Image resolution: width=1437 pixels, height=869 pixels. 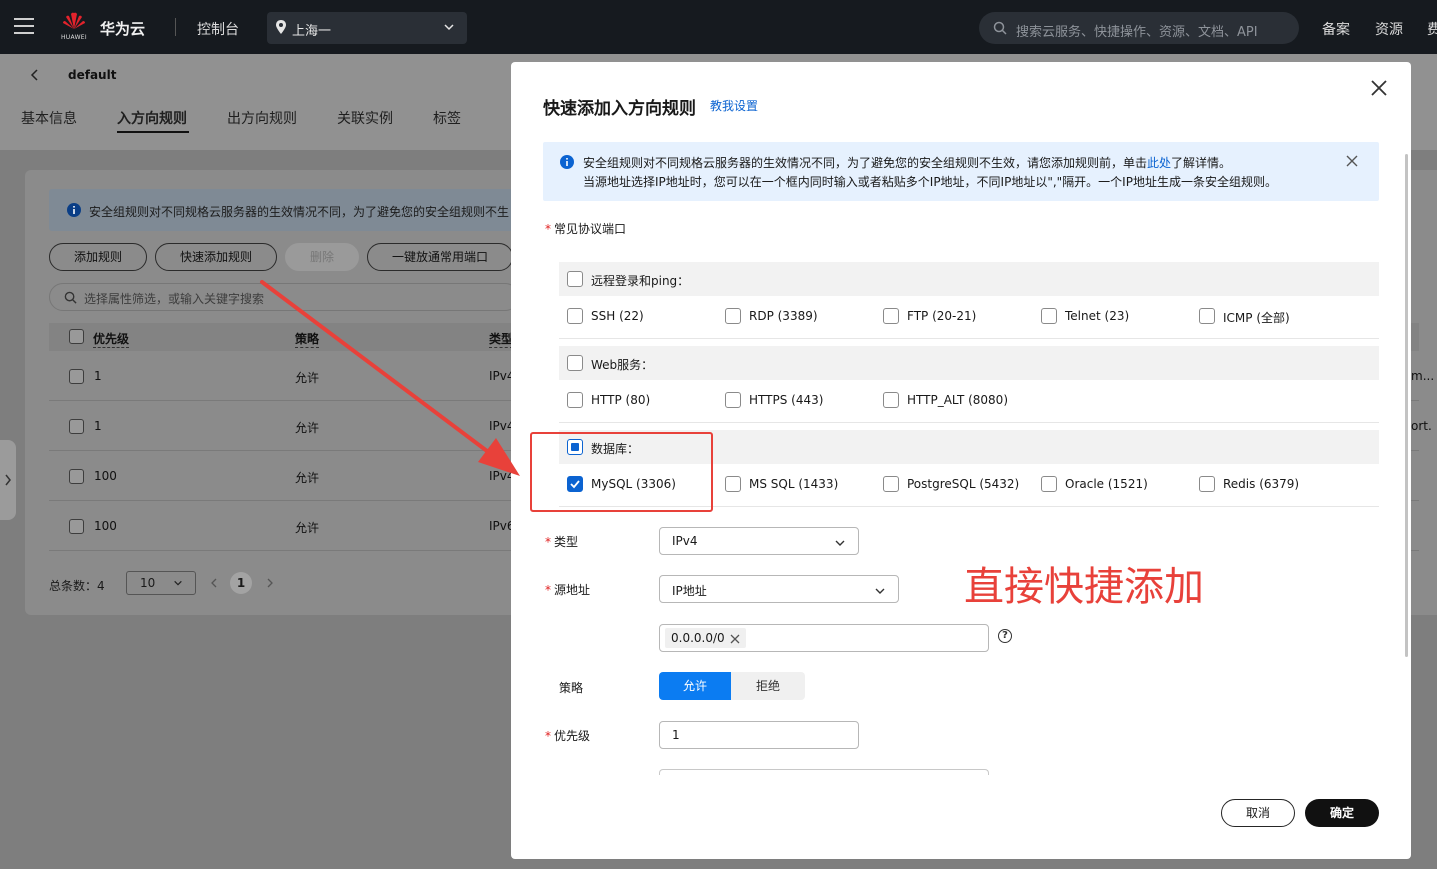 I want to click on prev-page-icon, so click(x=214, y=583).